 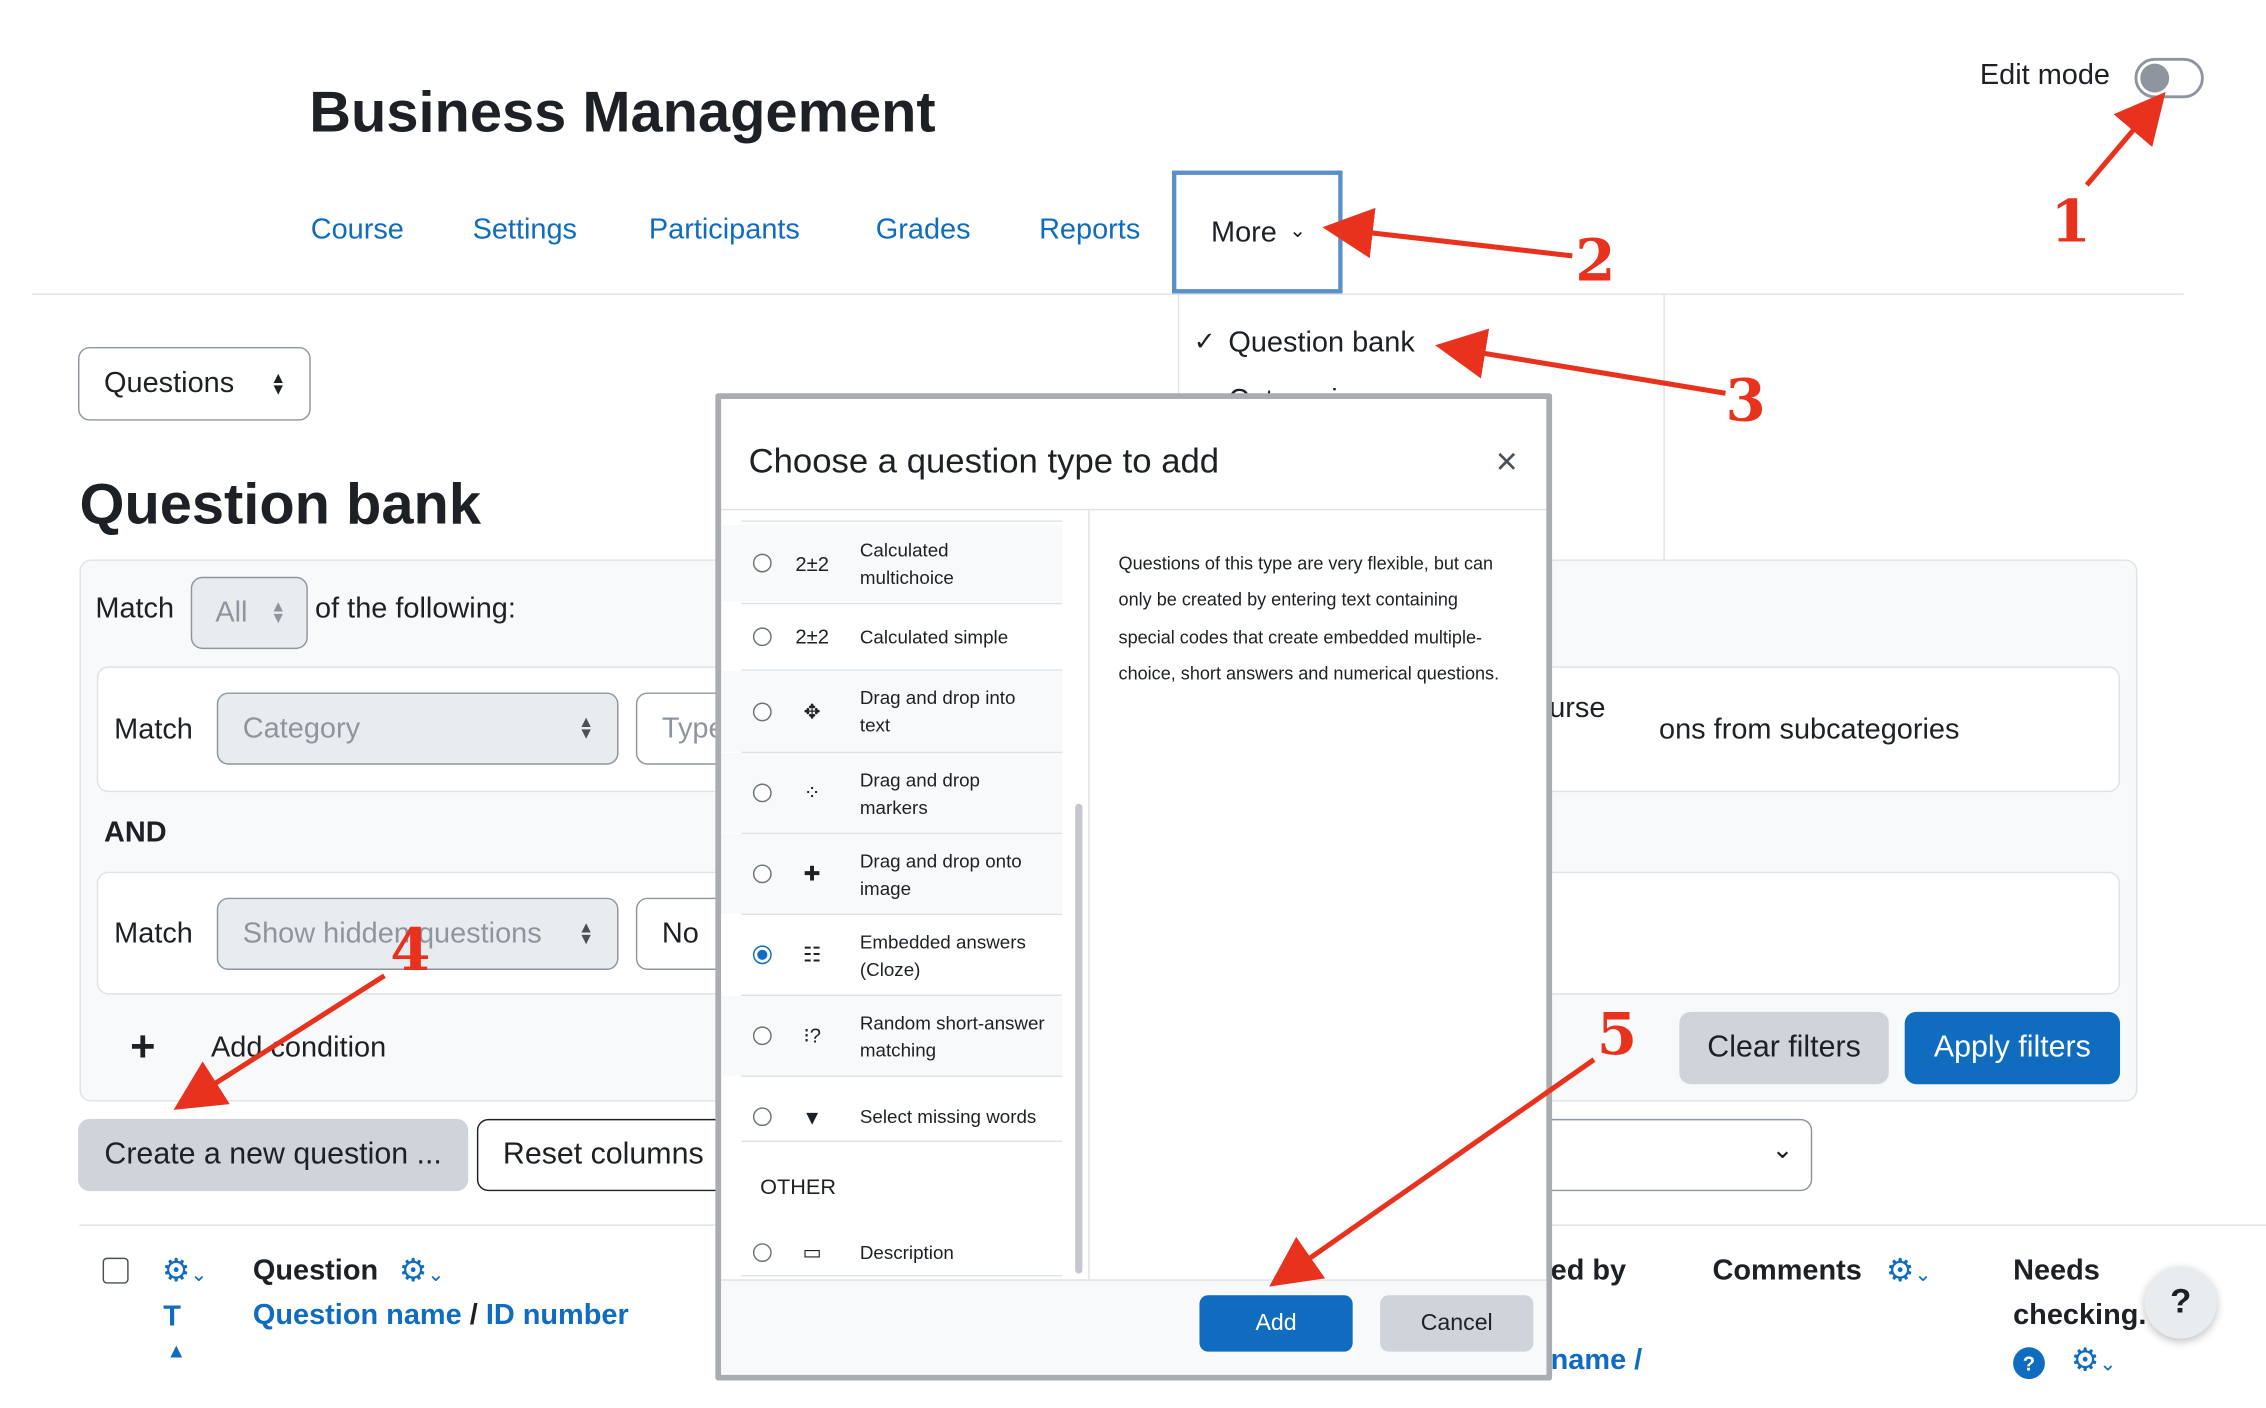 What do you see at coordinates (1745, 401) in the screenshot?
I see `annotation-3: 3` at bounding box center [1745, 401].